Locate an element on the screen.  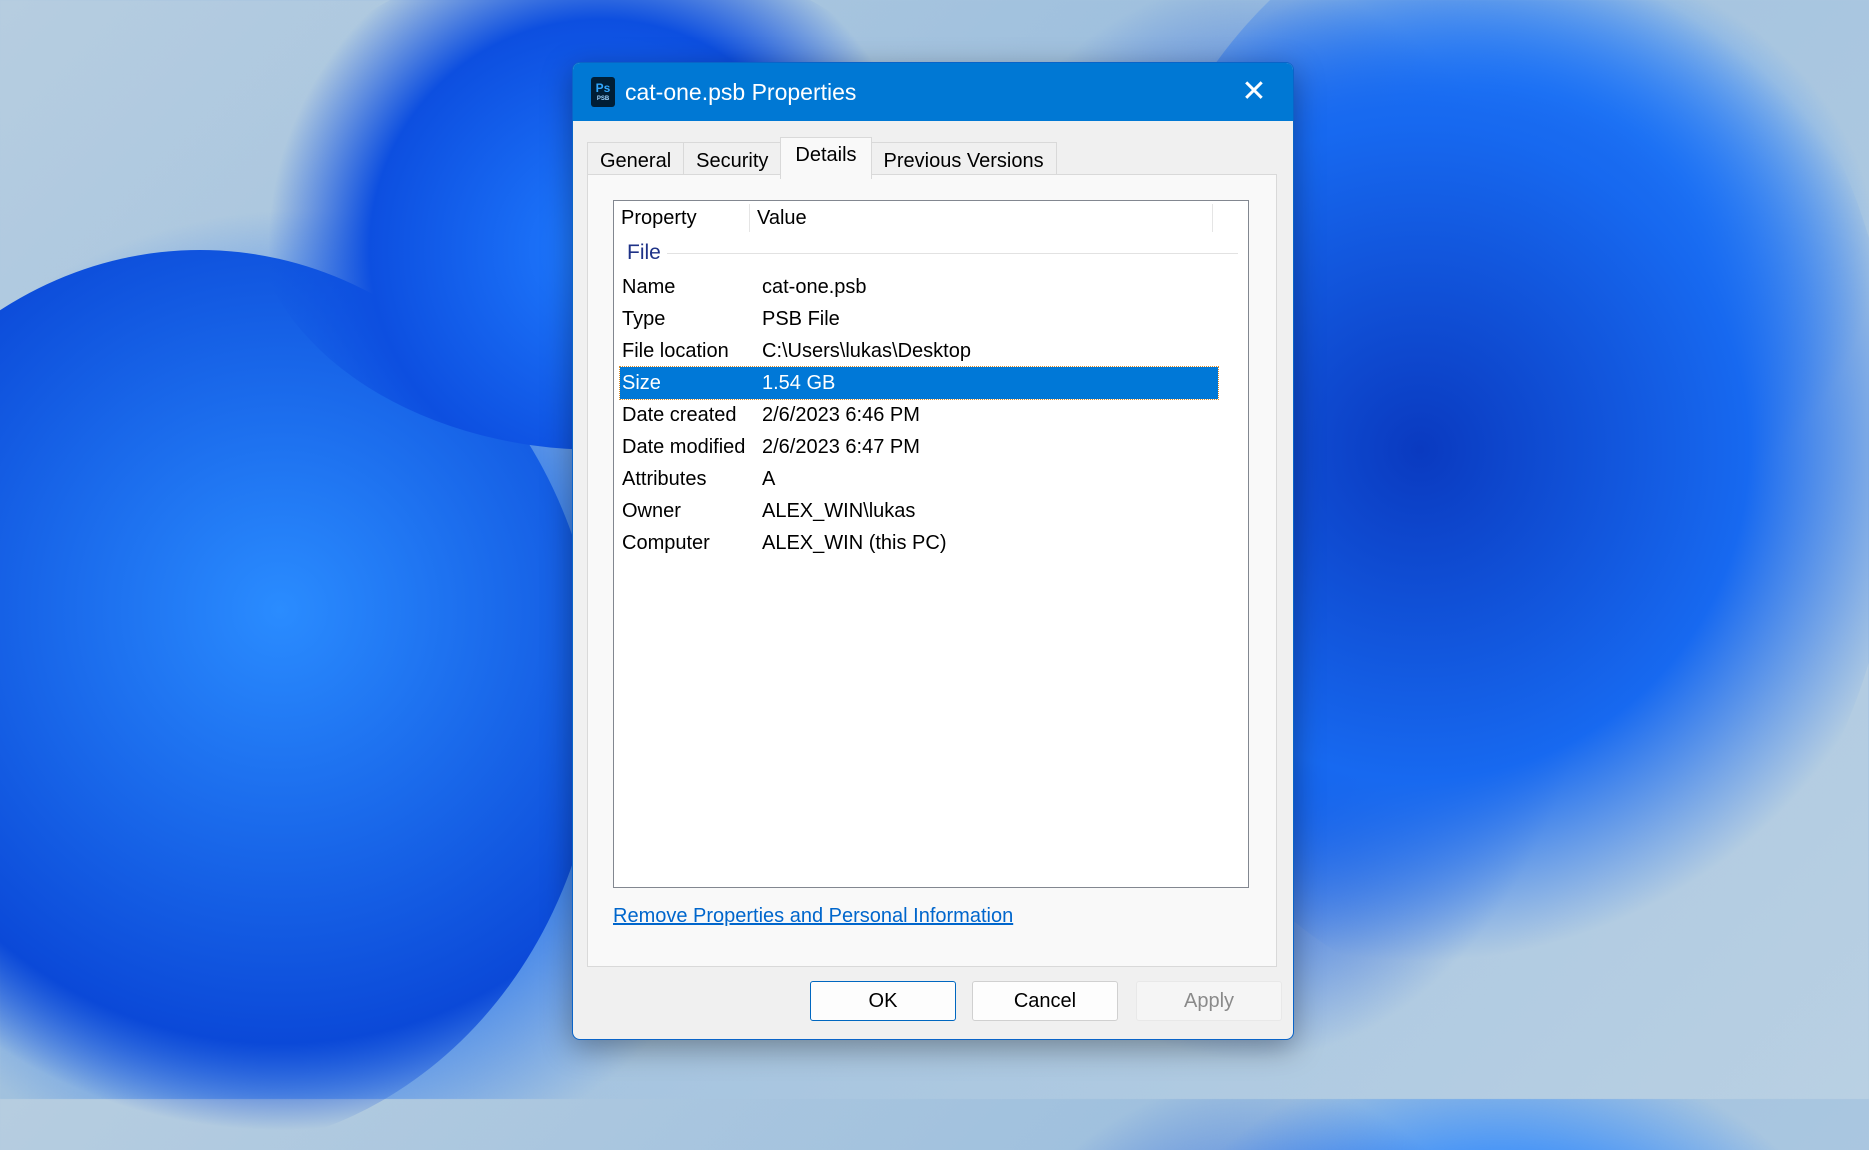
table-row: Type PSB File is located at coordinates (919, 319).